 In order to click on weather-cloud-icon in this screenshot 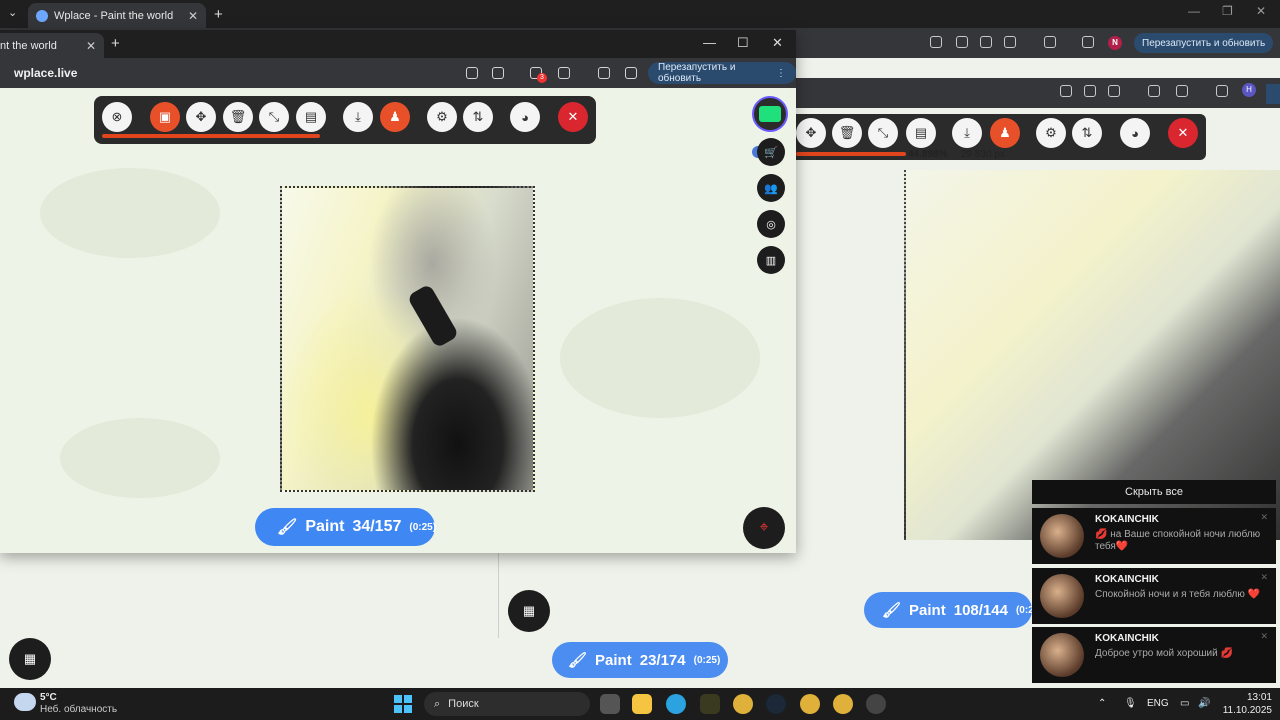, I will do `click(25, 702)`.